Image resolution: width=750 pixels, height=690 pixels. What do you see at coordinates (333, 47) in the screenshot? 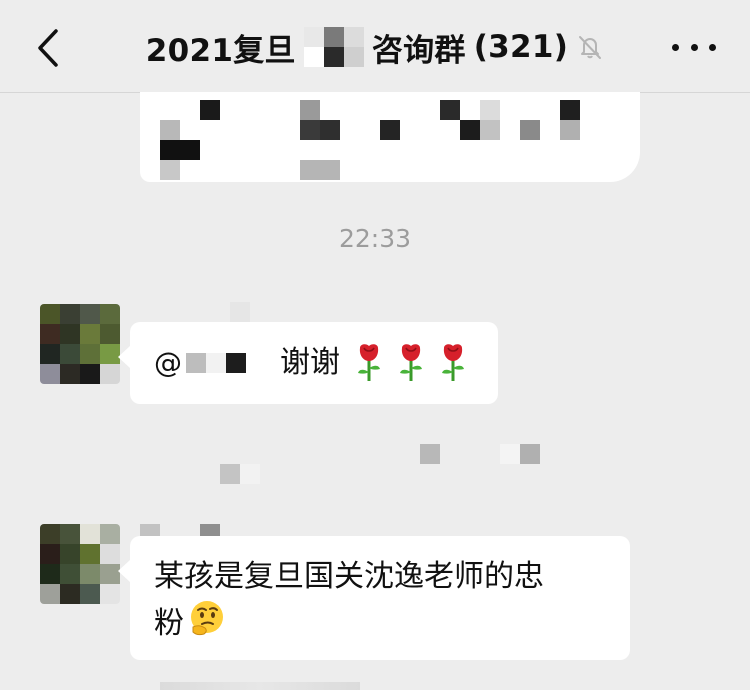
I see `redacted-name-pixels` at bounding box center [333, 47].